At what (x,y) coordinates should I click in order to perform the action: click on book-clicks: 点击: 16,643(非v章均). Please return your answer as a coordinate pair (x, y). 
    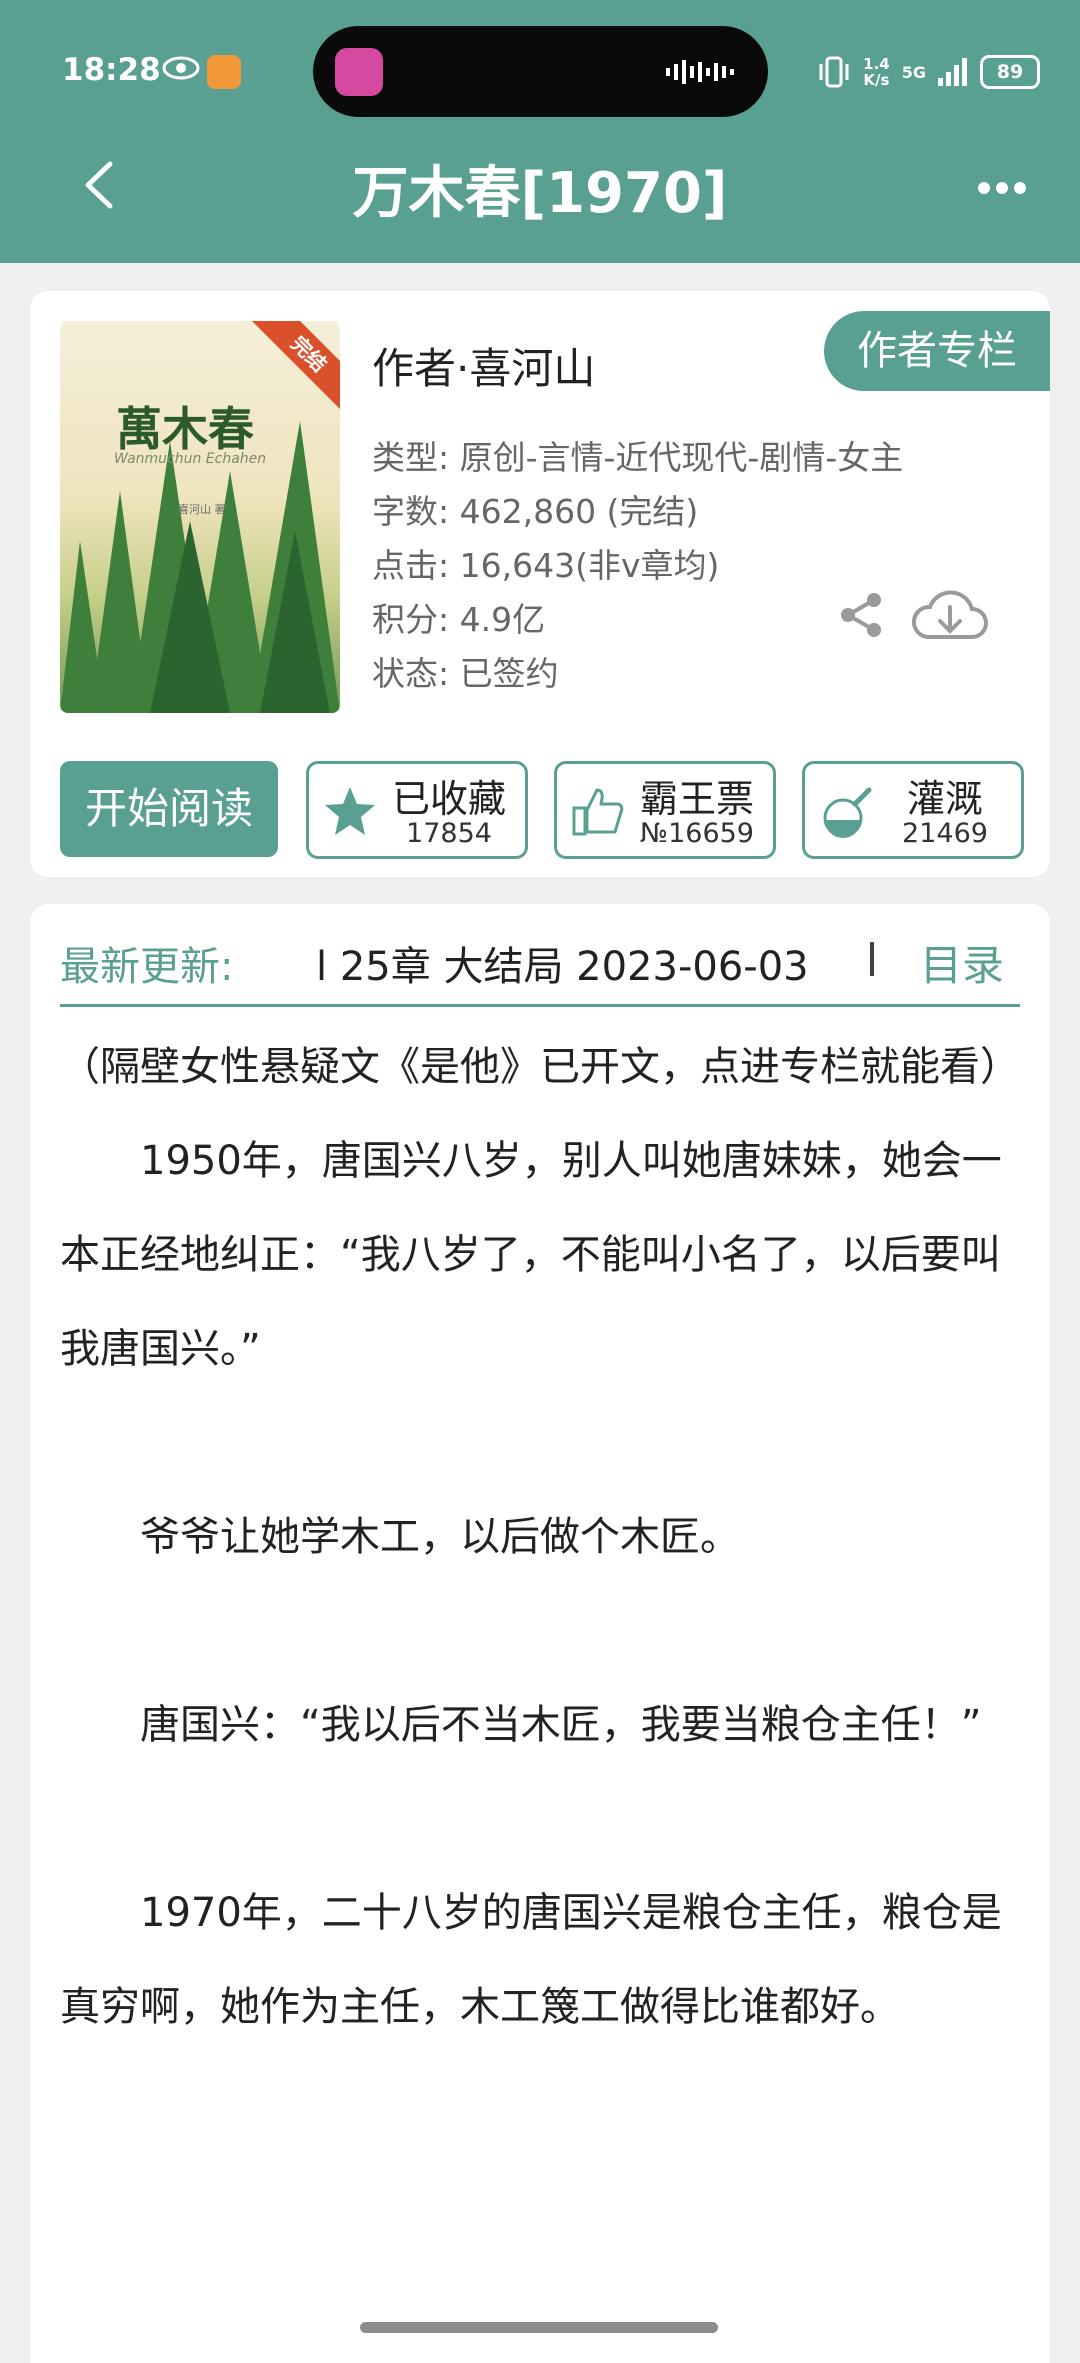
    Looking at the image, I should click on (546, 565).